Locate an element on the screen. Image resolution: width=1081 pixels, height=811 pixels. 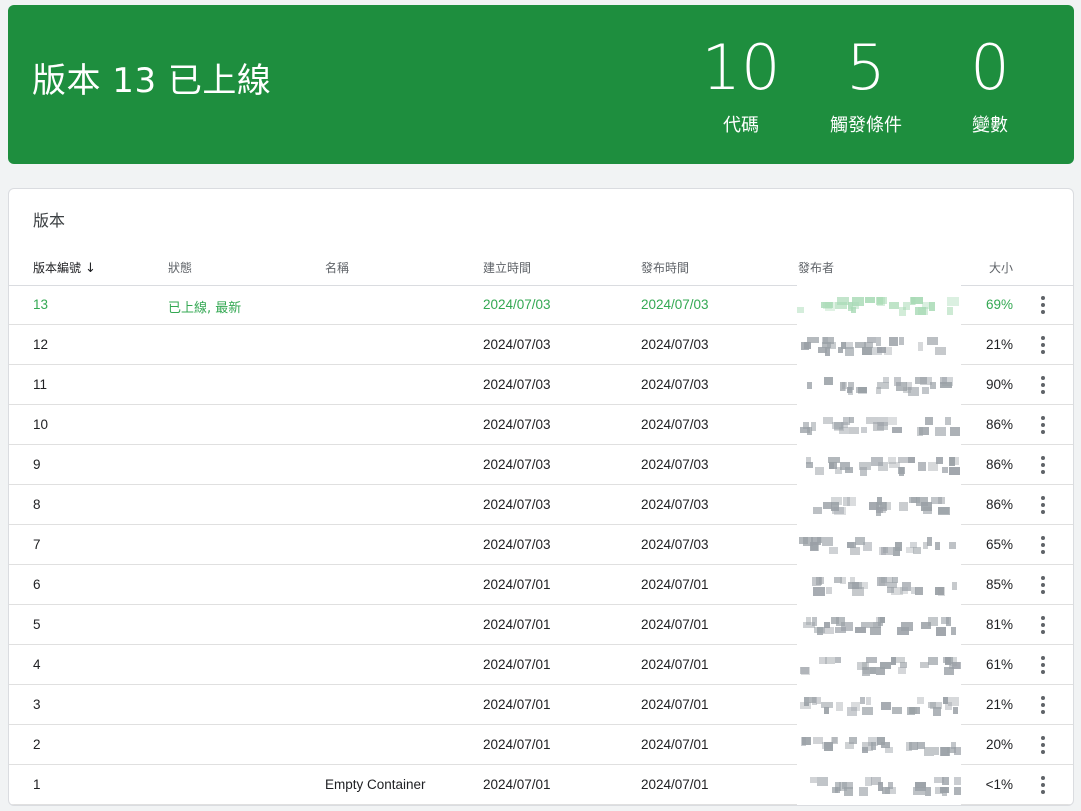
version-size: 65% is located at coordinates (999, 544).